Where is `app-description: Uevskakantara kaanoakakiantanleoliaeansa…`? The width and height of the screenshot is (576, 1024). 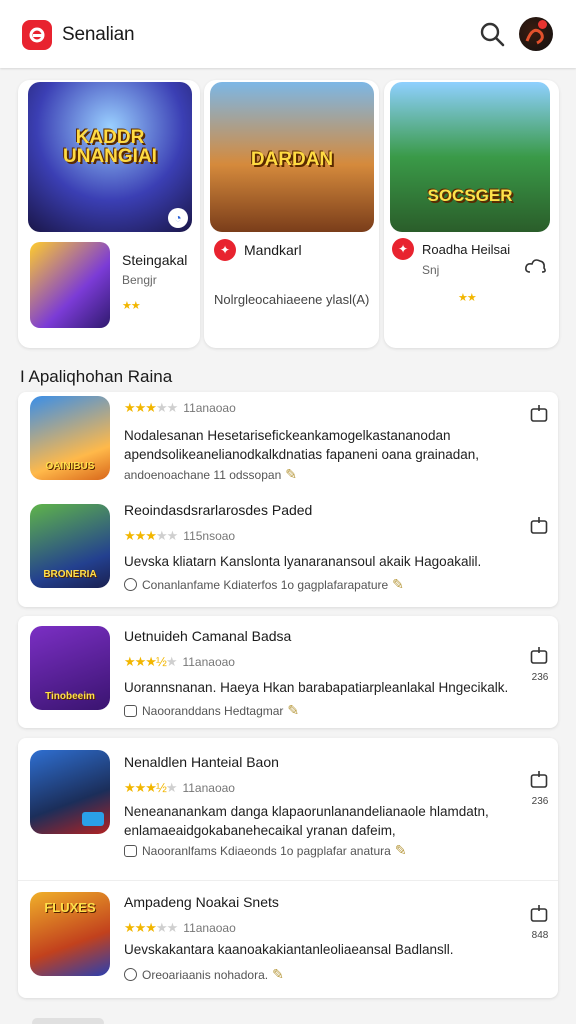 app-description: Uevskakantara kaanoakakiantanleoliaeansa… is located at coordinates (289, 949).